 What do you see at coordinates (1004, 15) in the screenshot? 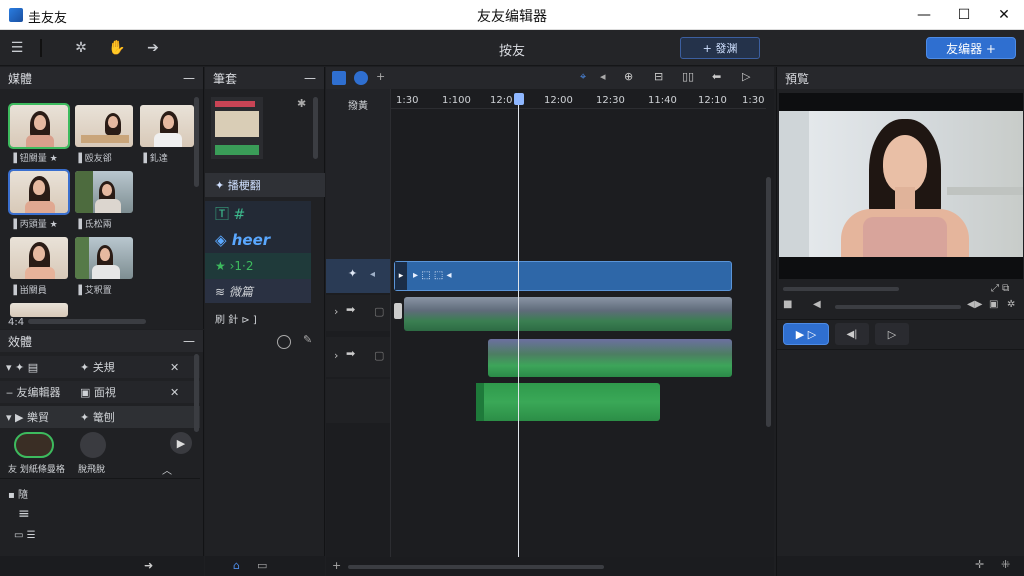
I see `close-button: ✕` at bounding box center [1004, 15].